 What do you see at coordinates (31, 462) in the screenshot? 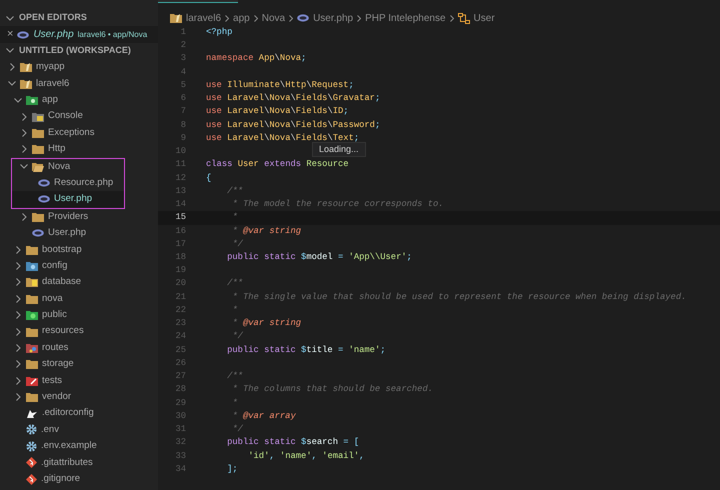
I see `git-icon` at bounding box center [31, 462].